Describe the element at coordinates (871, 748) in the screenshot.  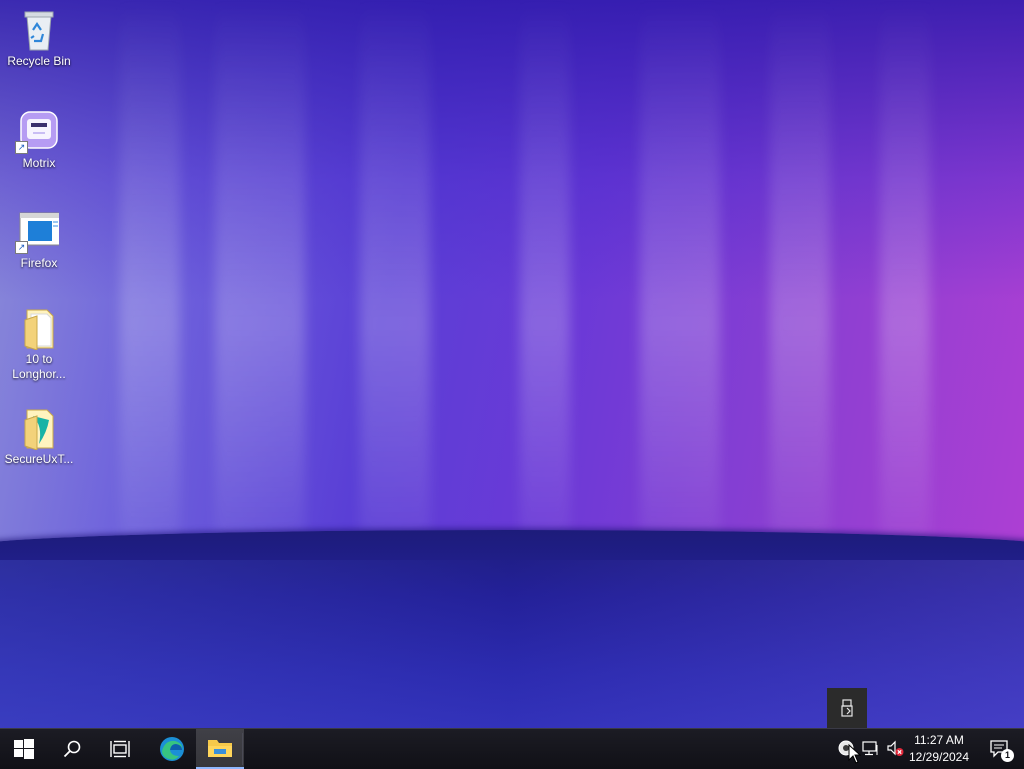
I see `network-icon` at that location.